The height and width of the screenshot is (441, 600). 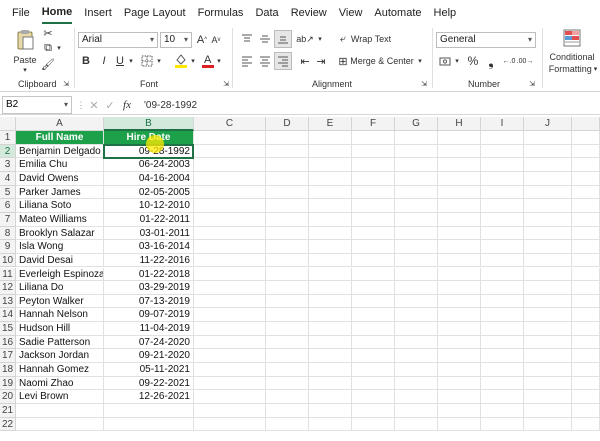 What do you see at coordinates (149, 247) in the screenshot?
I see `date-cell: 03-16-2014` at bounding box center [149, 247].